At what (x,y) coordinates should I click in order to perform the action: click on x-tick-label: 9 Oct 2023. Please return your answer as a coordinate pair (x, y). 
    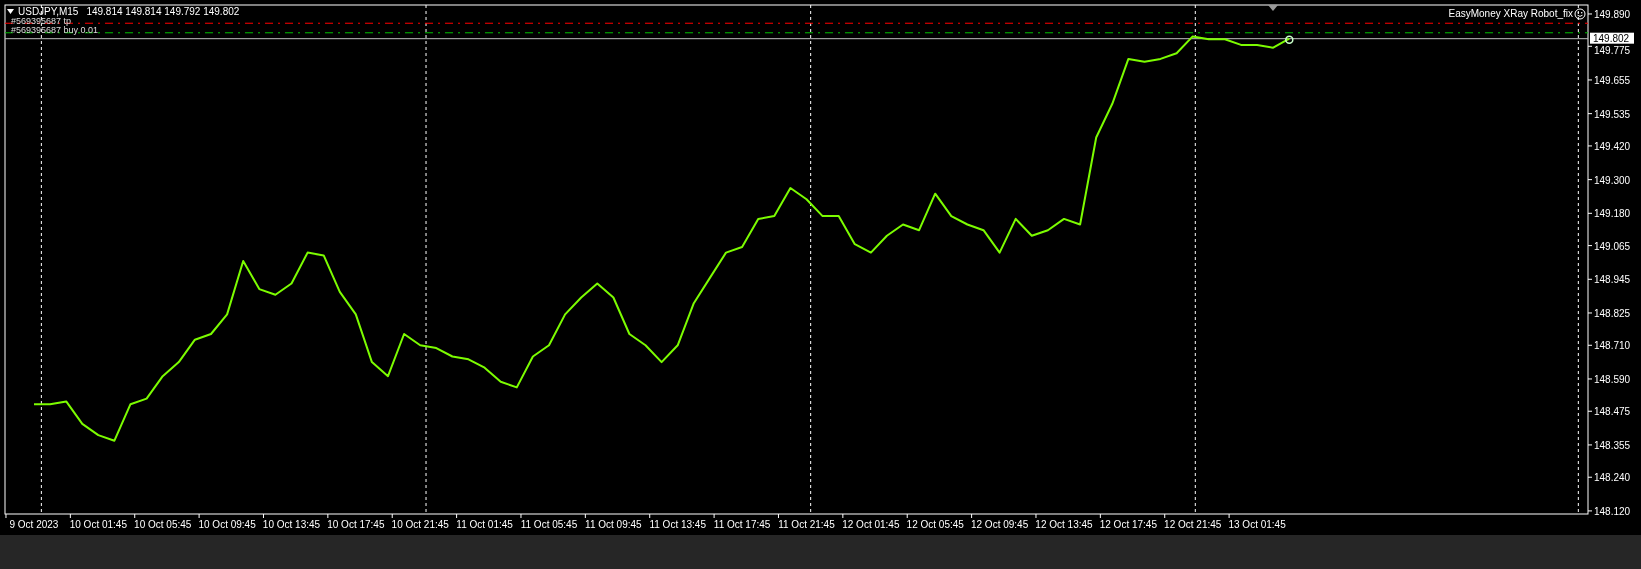
    Looking at the image, I should click on (34, 524).